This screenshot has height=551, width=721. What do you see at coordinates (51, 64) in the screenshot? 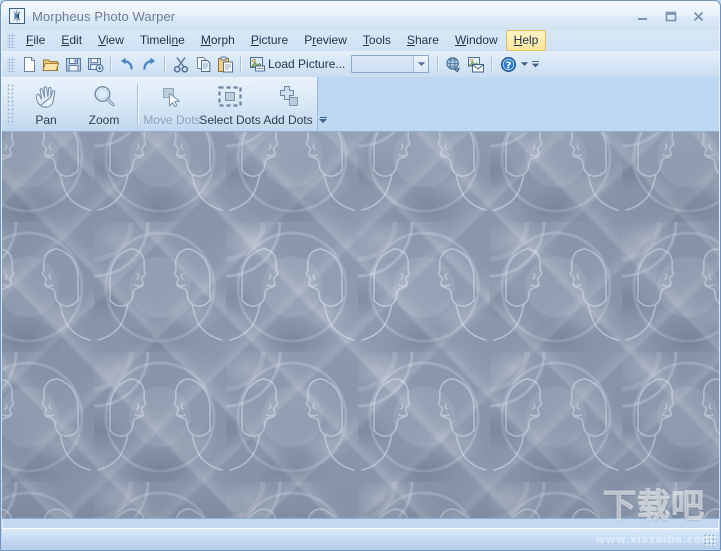
I see `open-icon` at bounding box center [51, 64].